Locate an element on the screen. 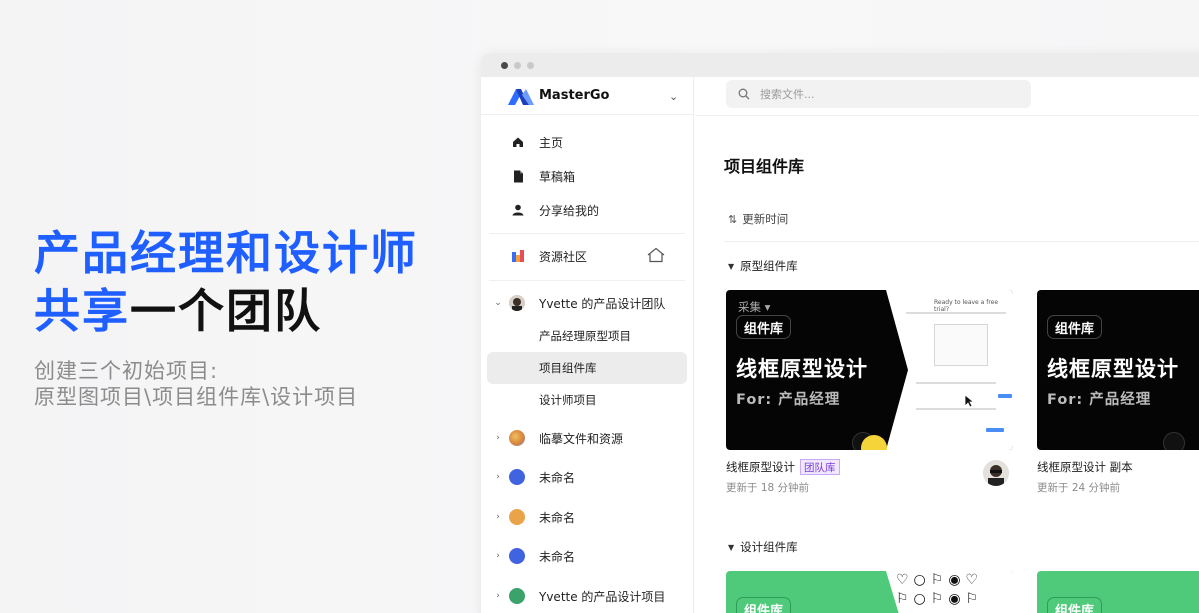  home-icon is located at coordinates (518, 142).